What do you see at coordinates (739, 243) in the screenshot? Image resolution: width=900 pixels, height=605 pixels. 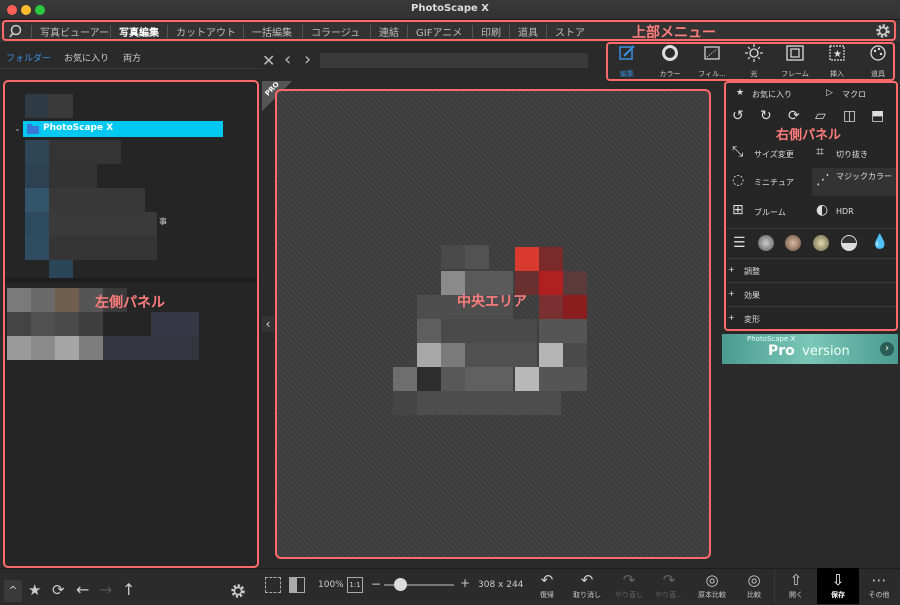 I see `list-icon: ☰` at bounding box center [739, 243].